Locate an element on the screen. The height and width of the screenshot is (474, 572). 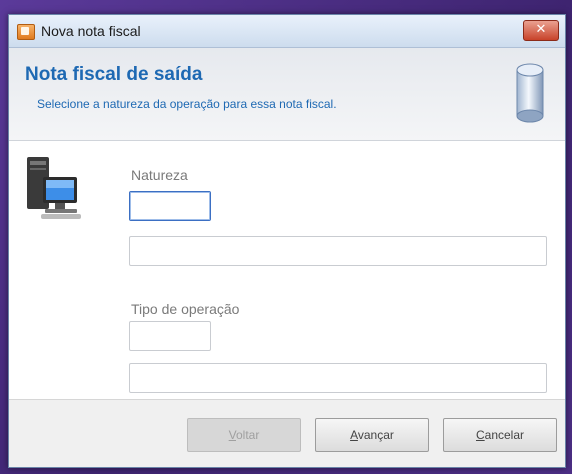
window-title: Nova nota fiscal is located at coordinates (91, 31).